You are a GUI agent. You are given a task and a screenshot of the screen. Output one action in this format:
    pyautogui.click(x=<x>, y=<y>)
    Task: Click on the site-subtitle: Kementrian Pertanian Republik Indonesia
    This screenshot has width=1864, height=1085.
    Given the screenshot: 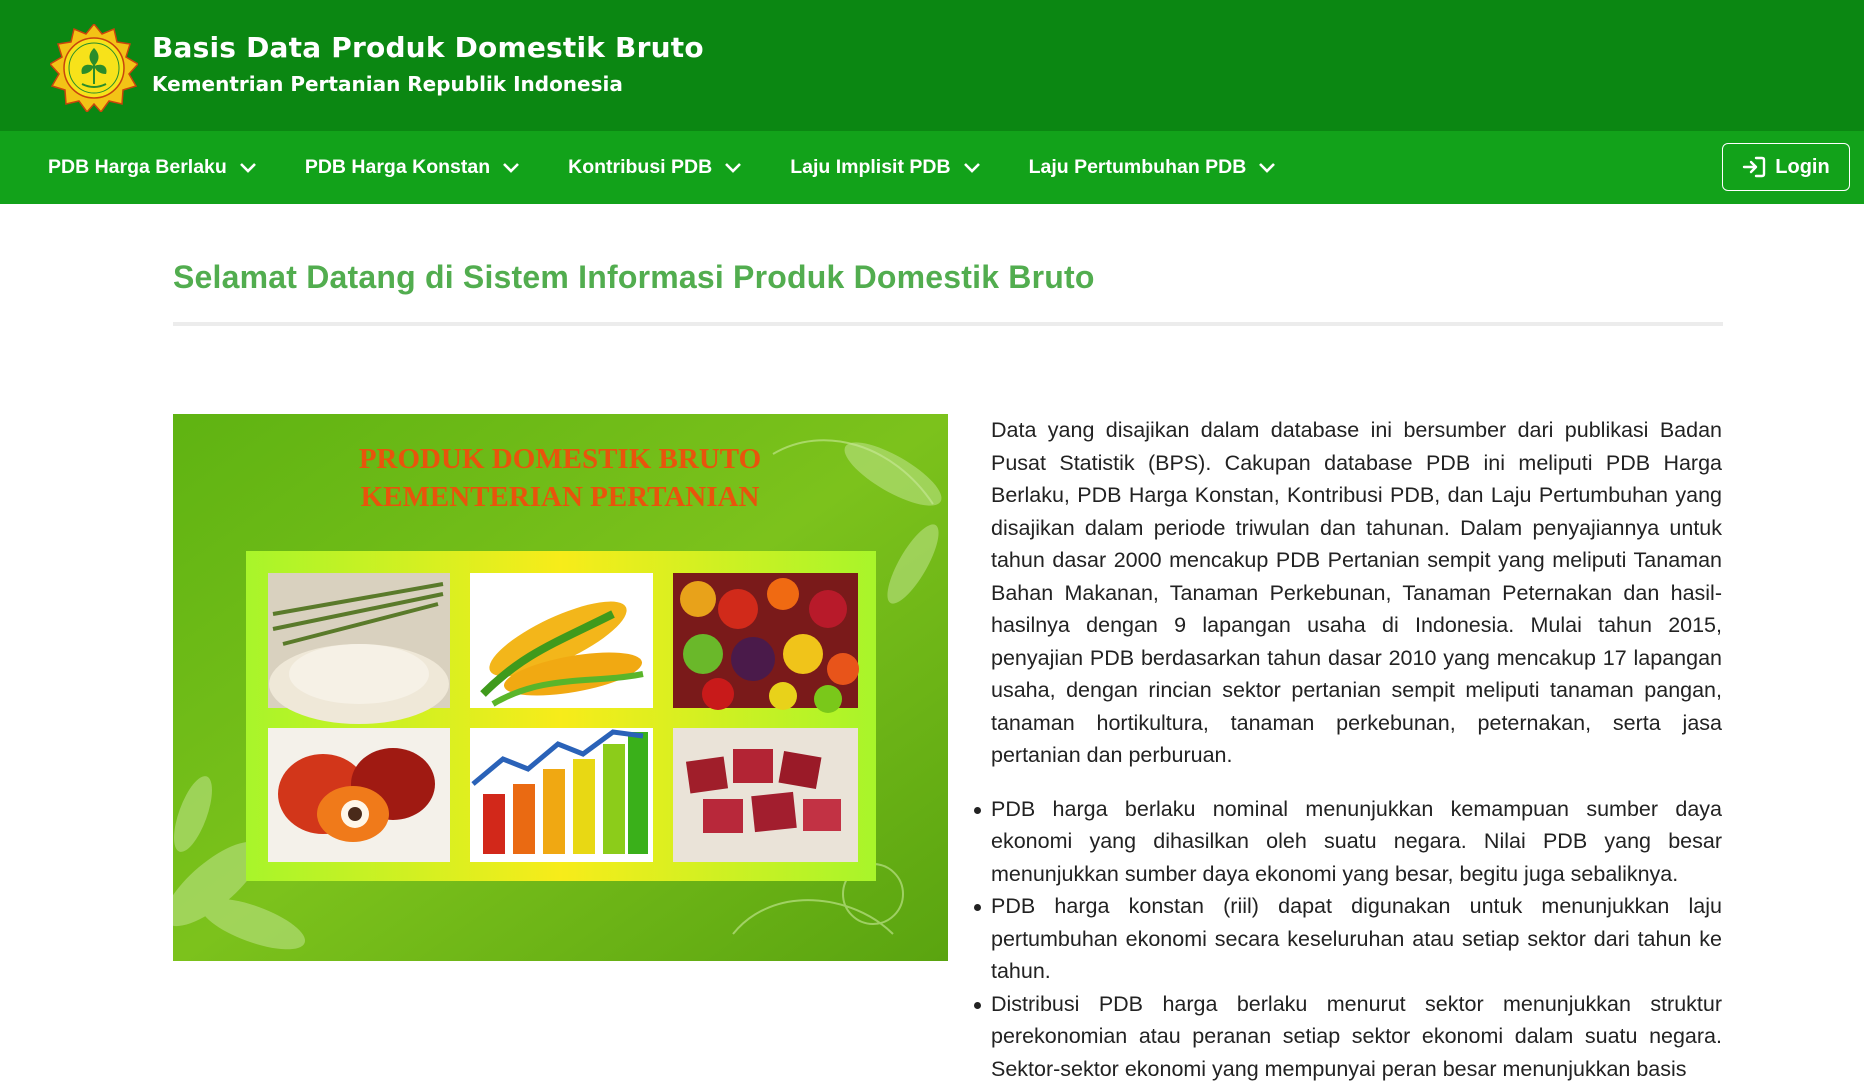 What is the action you would take?
    pyautogui.click(x=387, y=84)
    